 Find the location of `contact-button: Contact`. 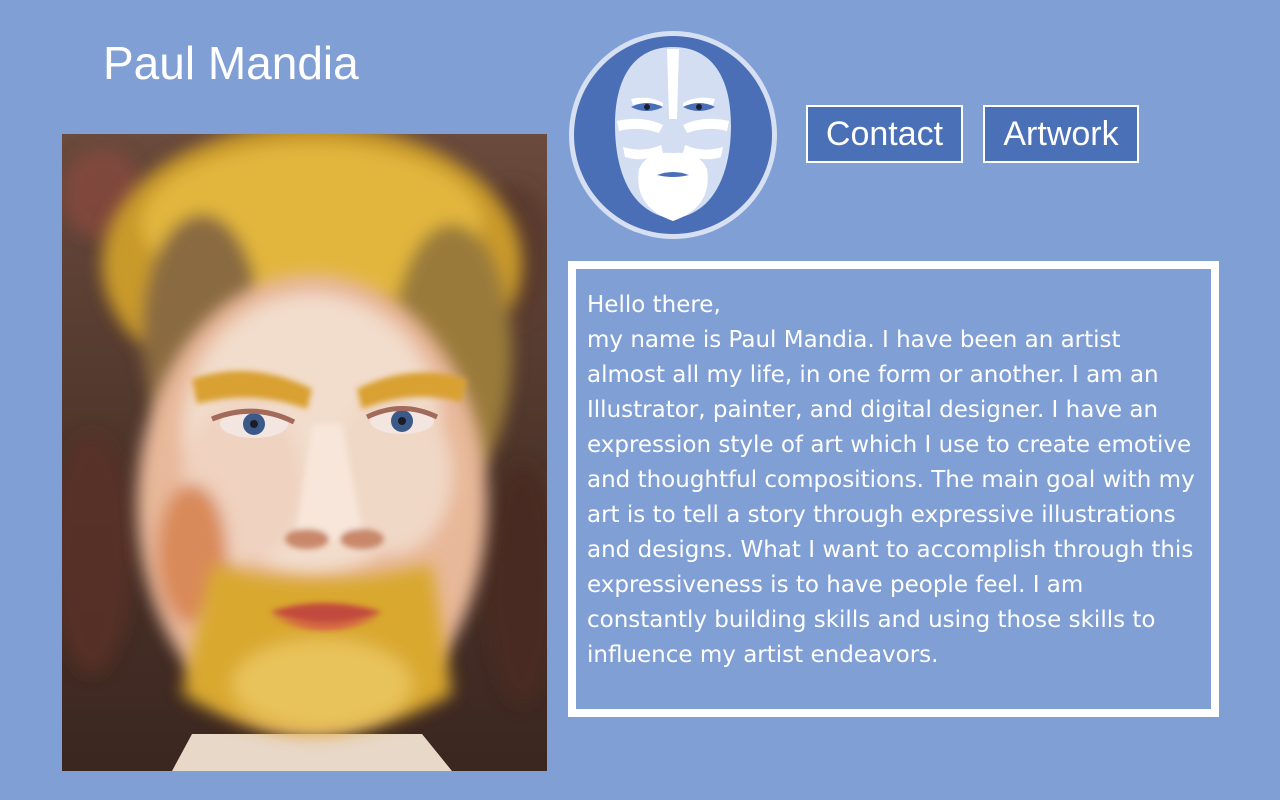

contact-button: Contact is located at coordinates (884, 134).